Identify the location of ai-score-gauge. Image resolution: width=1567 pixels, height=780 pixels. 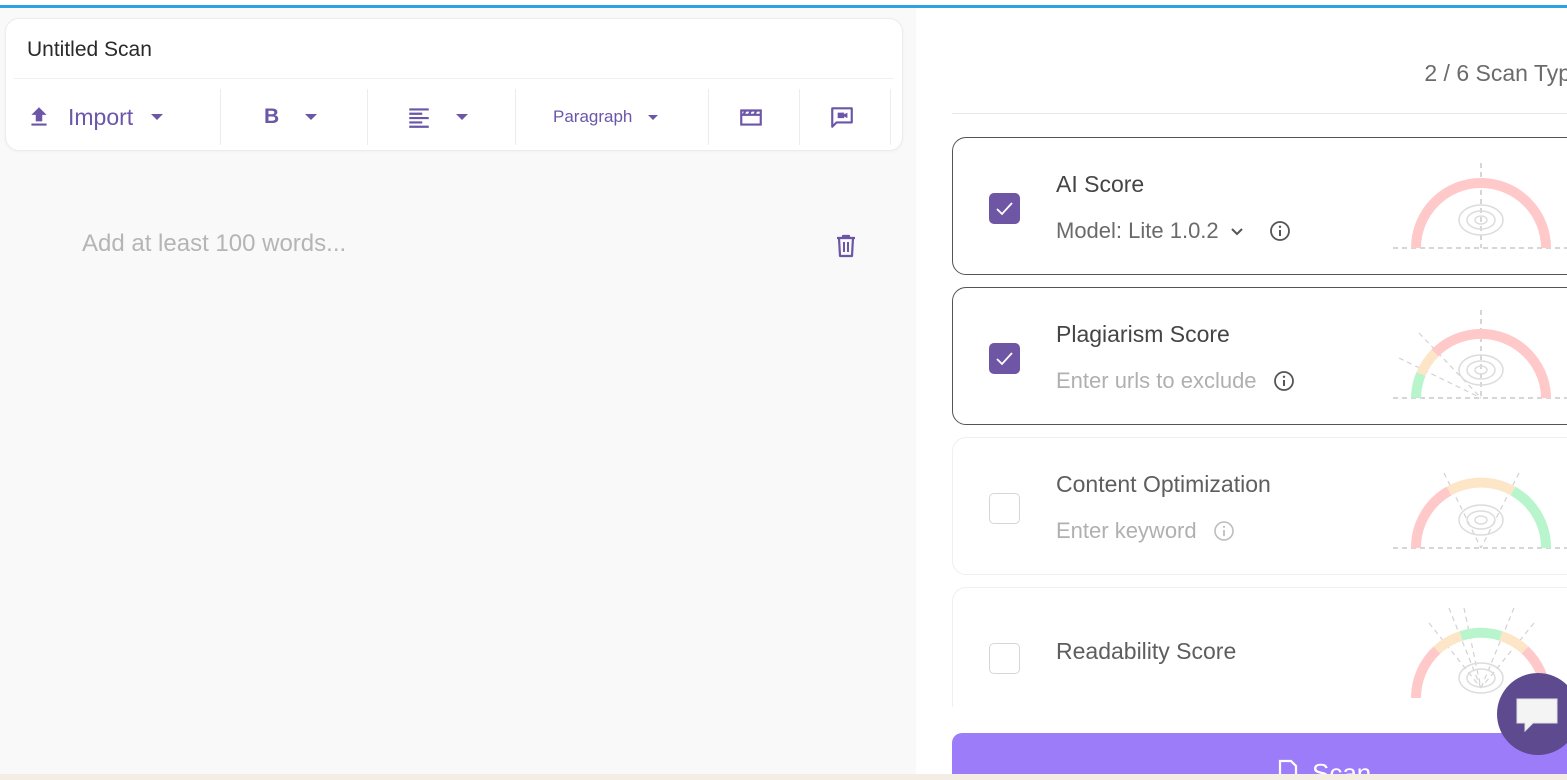
(1480, 206).